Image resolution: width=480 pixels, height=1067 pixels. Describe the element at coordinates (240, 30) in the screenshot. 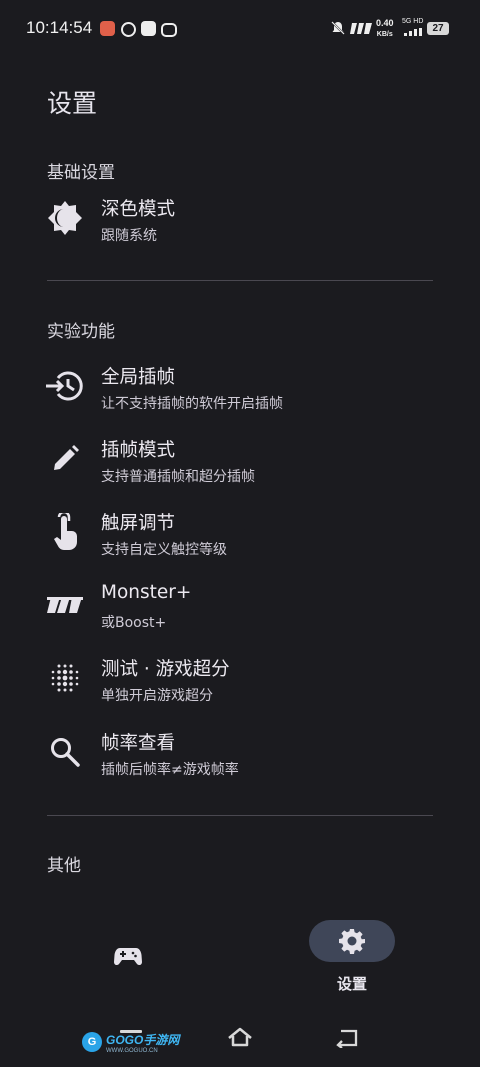

I see `status-bar: 10:14:54 0.40 KB/s 5G HD 27` at that location.